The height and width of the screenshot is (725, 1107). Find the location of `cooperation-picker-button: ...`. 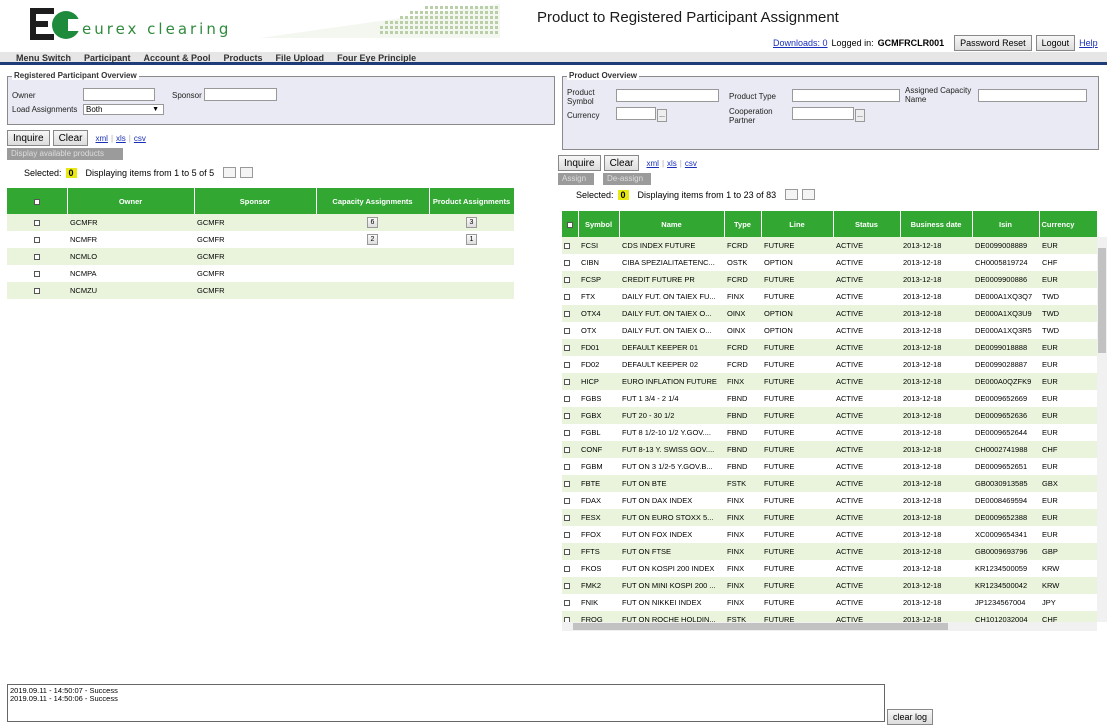

cooperation-picker-button: ... is located at coordinates (860, 115).